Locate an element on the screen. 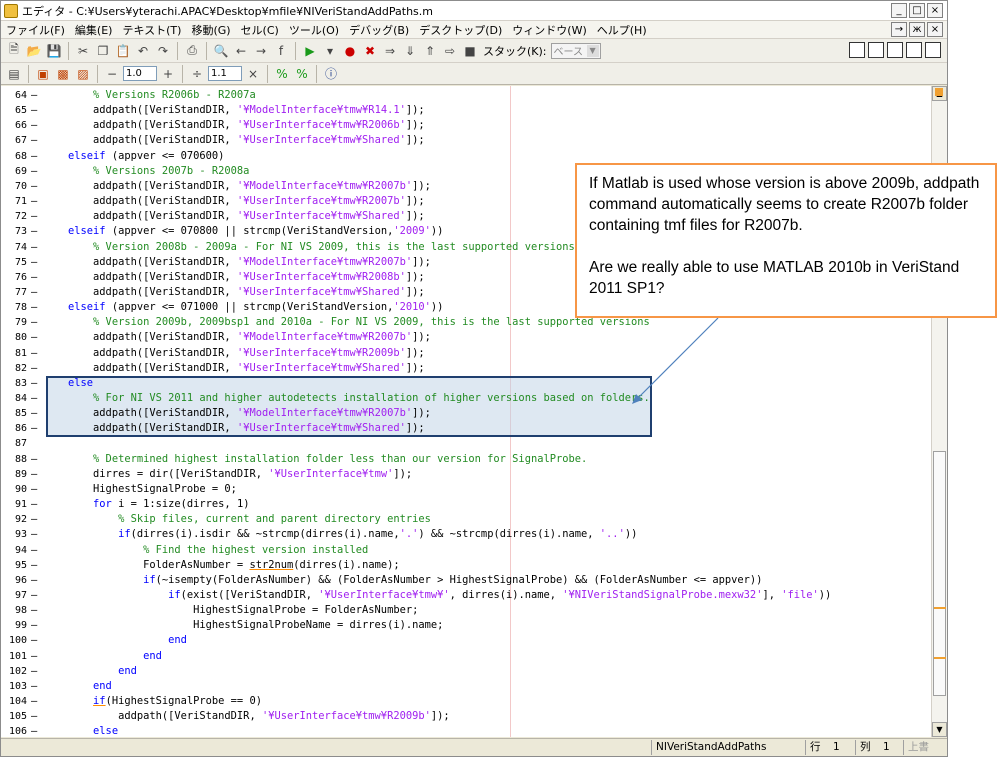 This screenshot has height=757, width=999. dock-button: ж is located at coordinates (917, 29).